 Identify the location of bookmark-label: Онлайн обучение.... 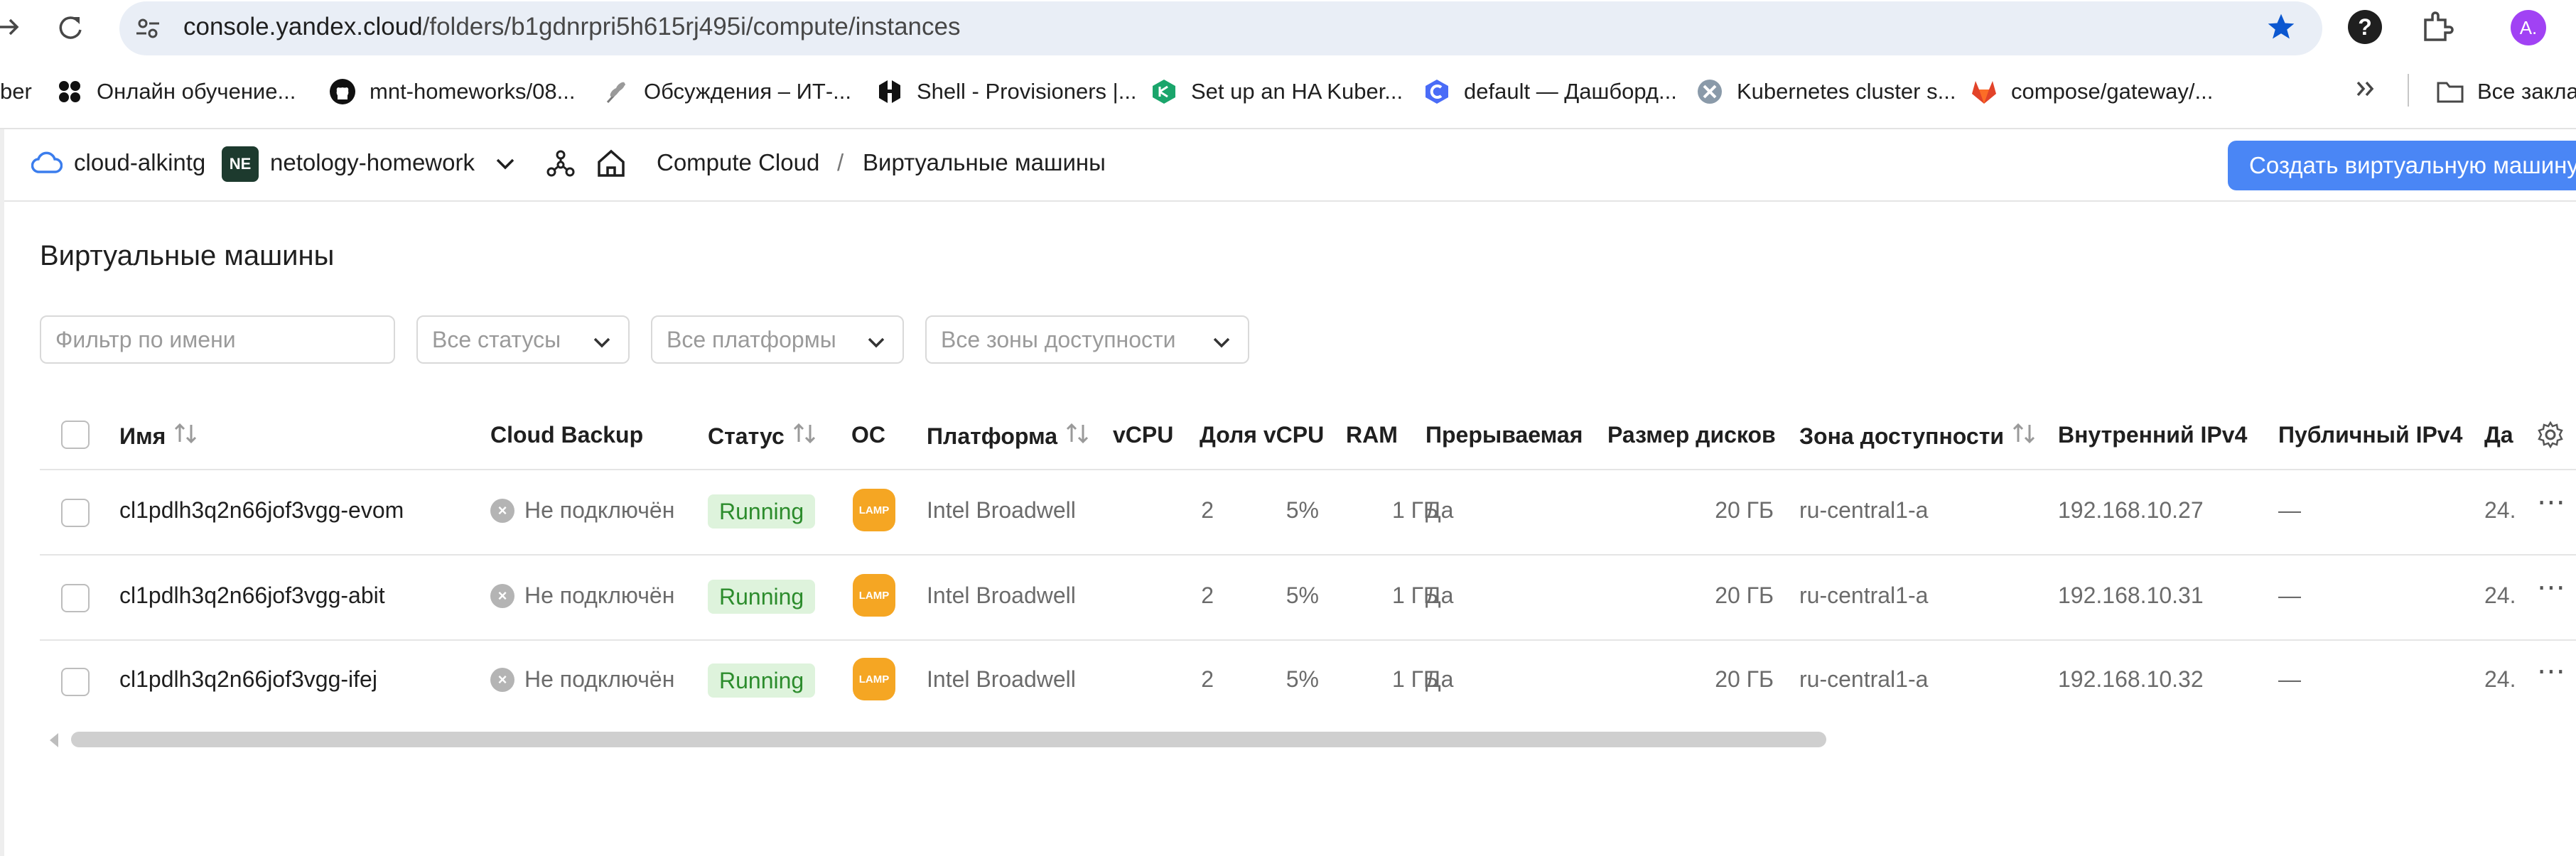
(197, 92).